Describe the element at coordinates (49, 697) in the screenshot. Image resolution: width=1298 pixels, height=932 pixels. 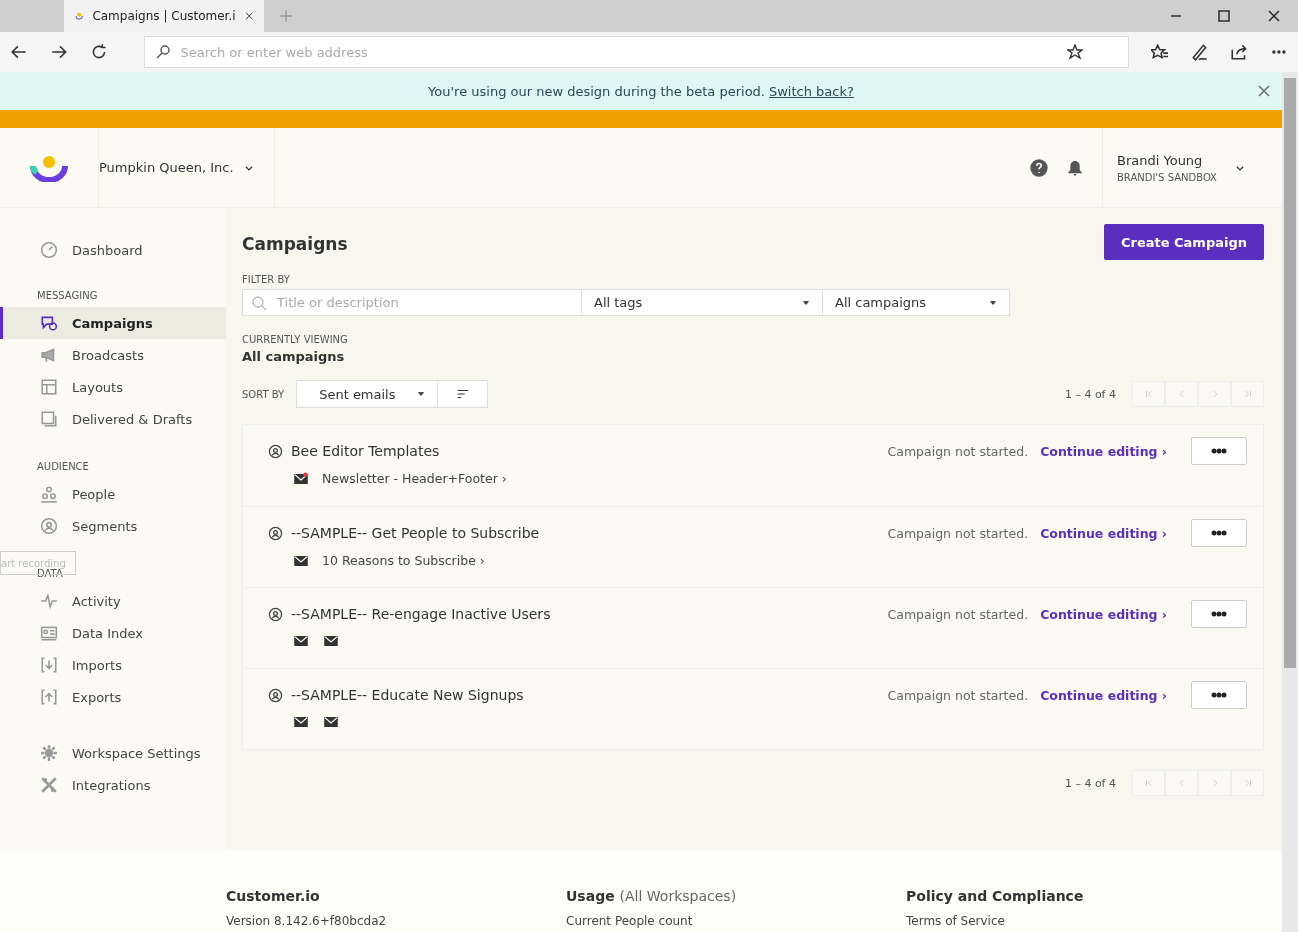
I see `export-icon` at that location.